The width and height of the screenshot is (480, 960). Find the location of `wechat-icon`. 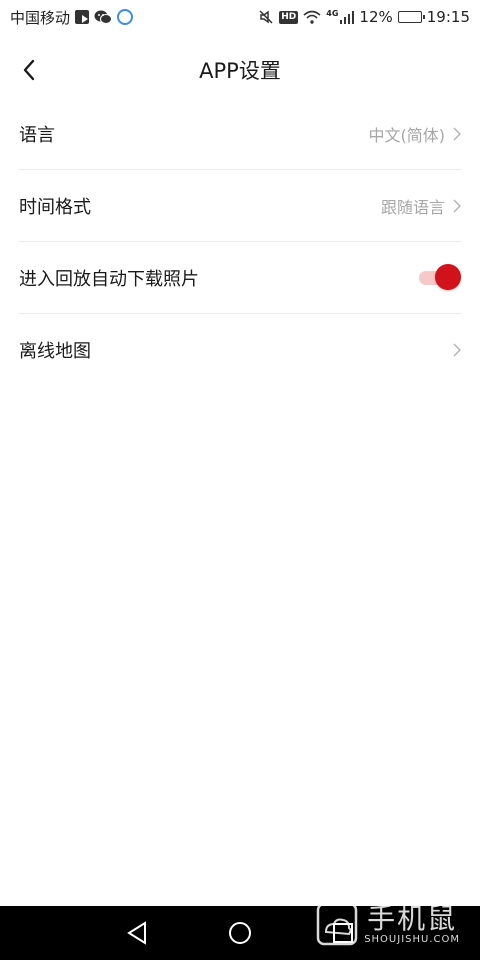

wechat-icon is located at coordinates (103, 17).